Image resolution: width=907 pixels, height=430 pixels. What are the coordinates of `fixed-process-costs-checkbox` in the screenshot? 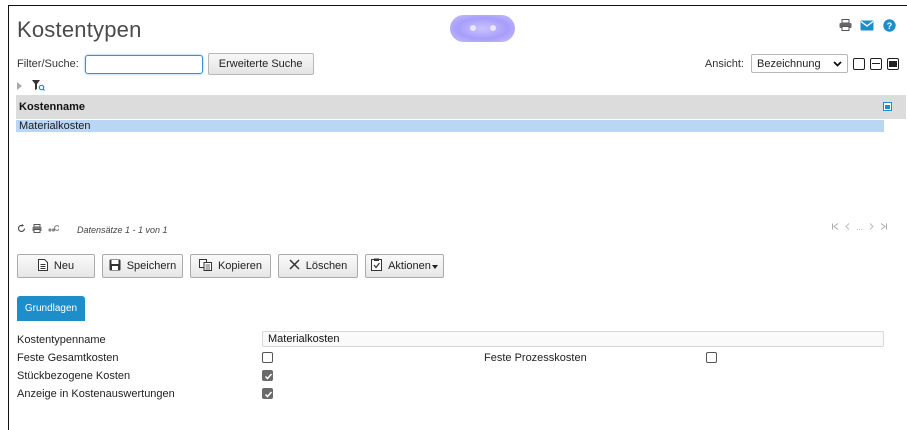 It's located at (711, 357).